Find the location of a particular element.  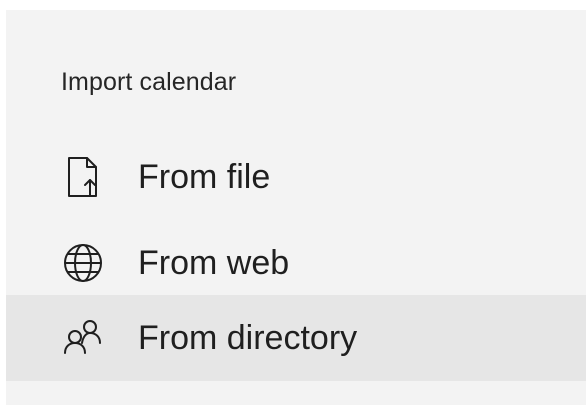

file-import-icon is located at coordinates (83, 177).